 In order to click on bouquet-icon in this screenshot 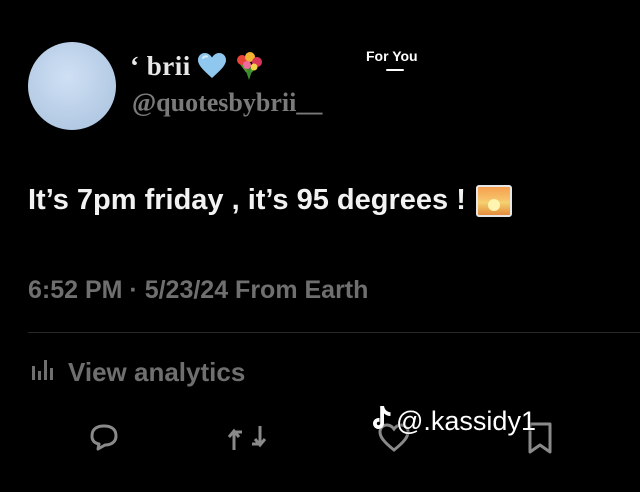, I will do `click(249, 66)`.